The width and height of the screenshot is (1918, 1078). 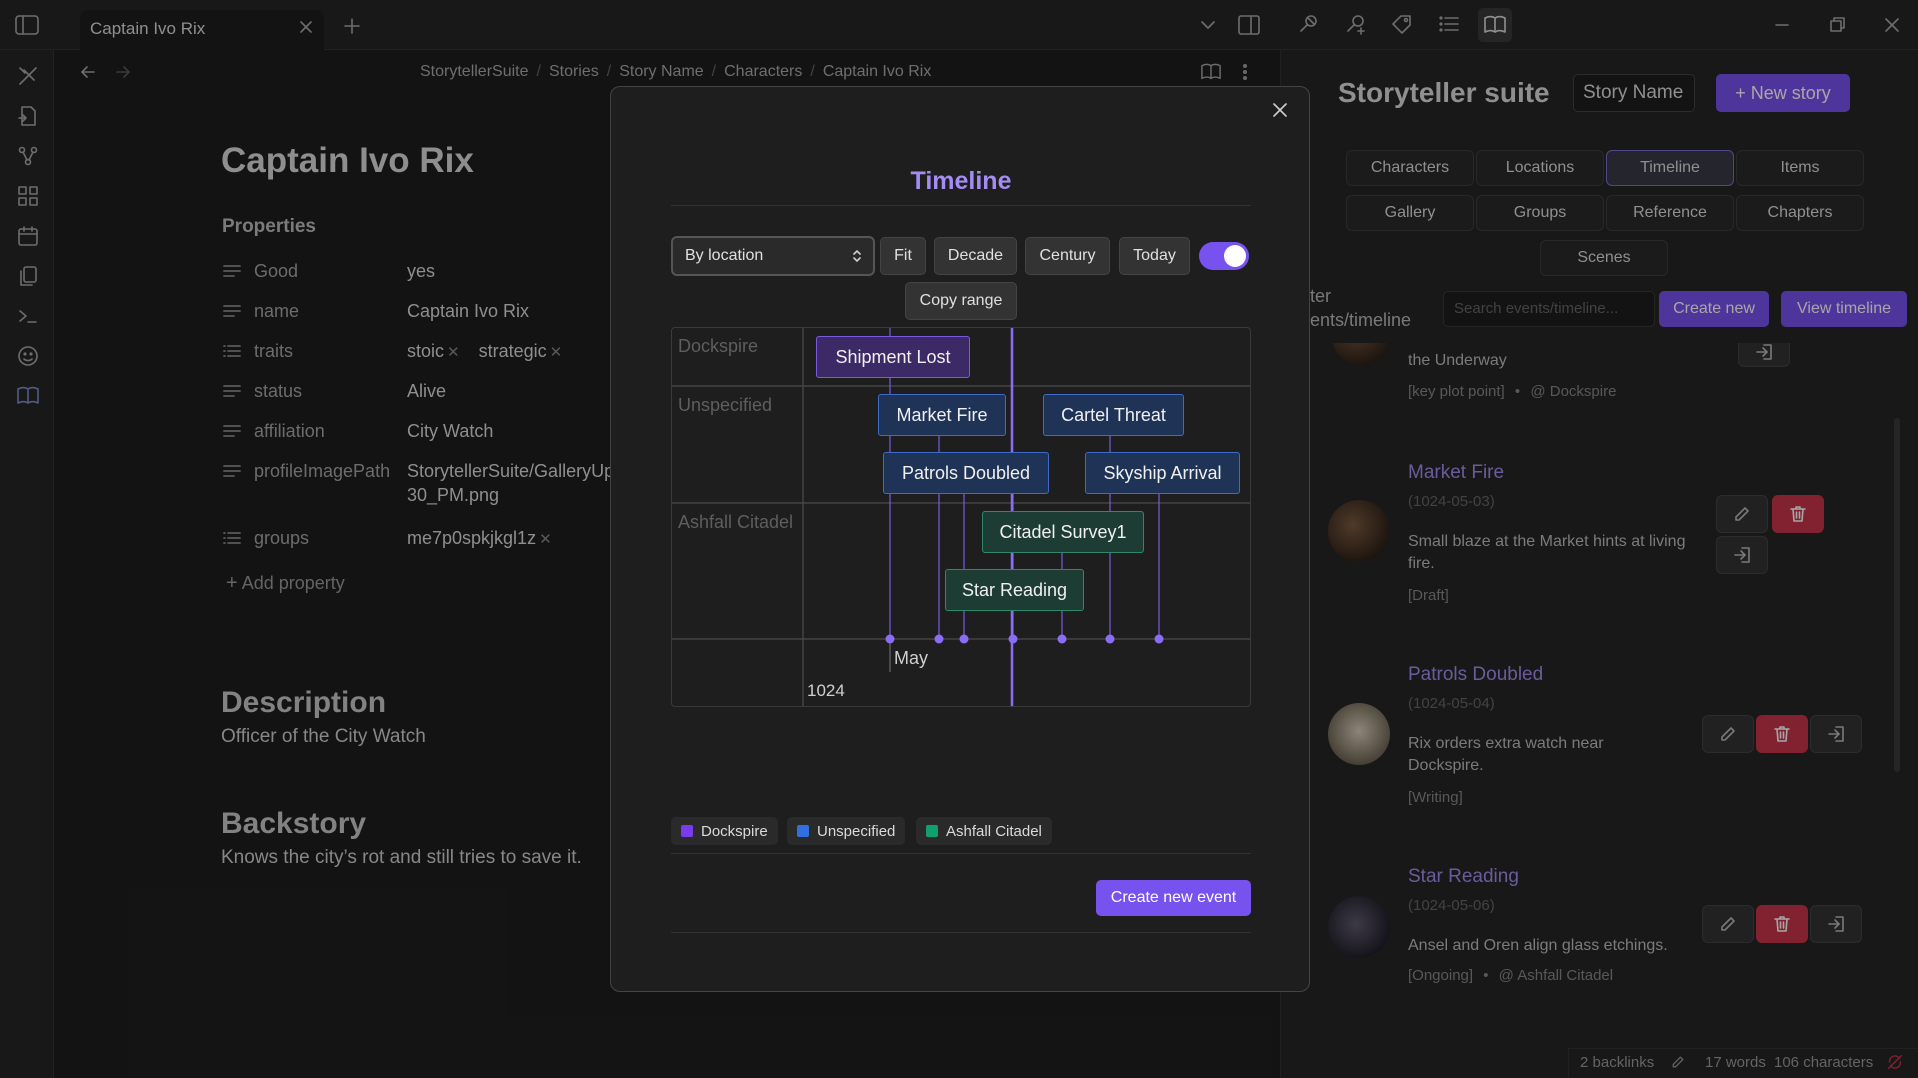 I want to click on timeline-event: Star Reading, so click(x=1014, y=590).